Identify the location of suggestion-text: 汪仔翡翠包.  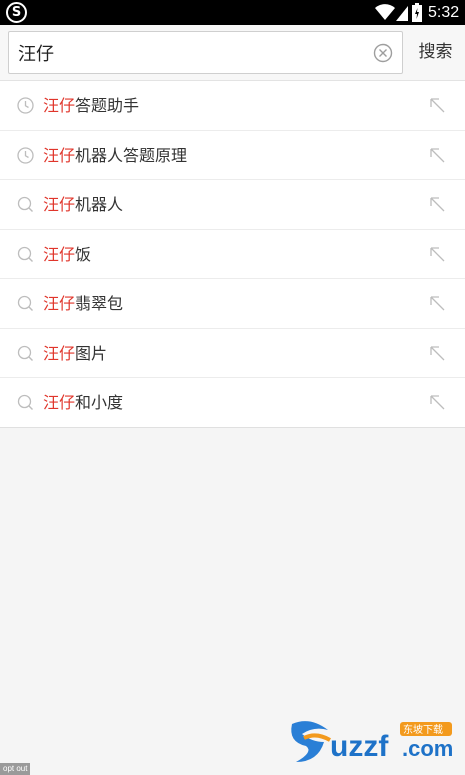
(83, 303).